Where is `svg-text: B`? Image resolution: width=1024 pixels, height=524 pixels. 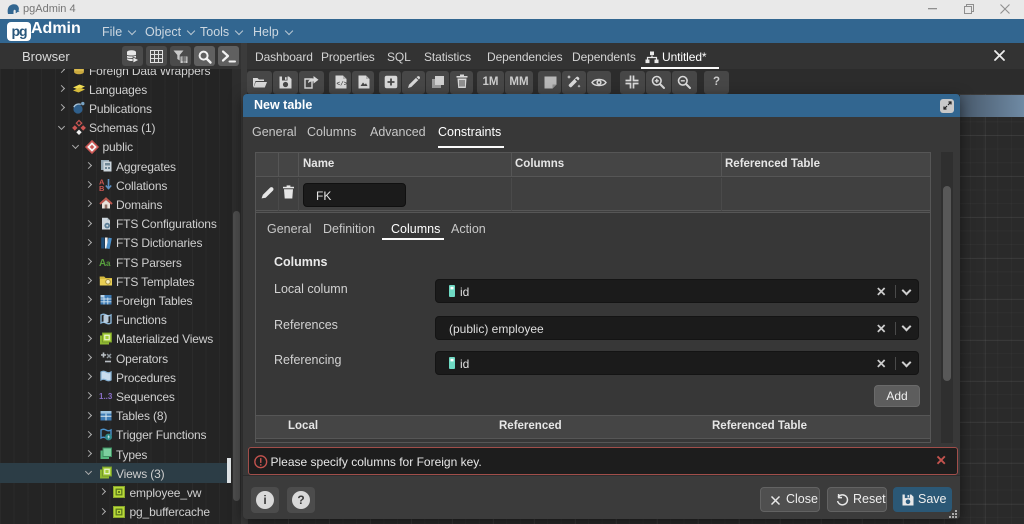
svg-text: B is located at coordinates (102, 188).